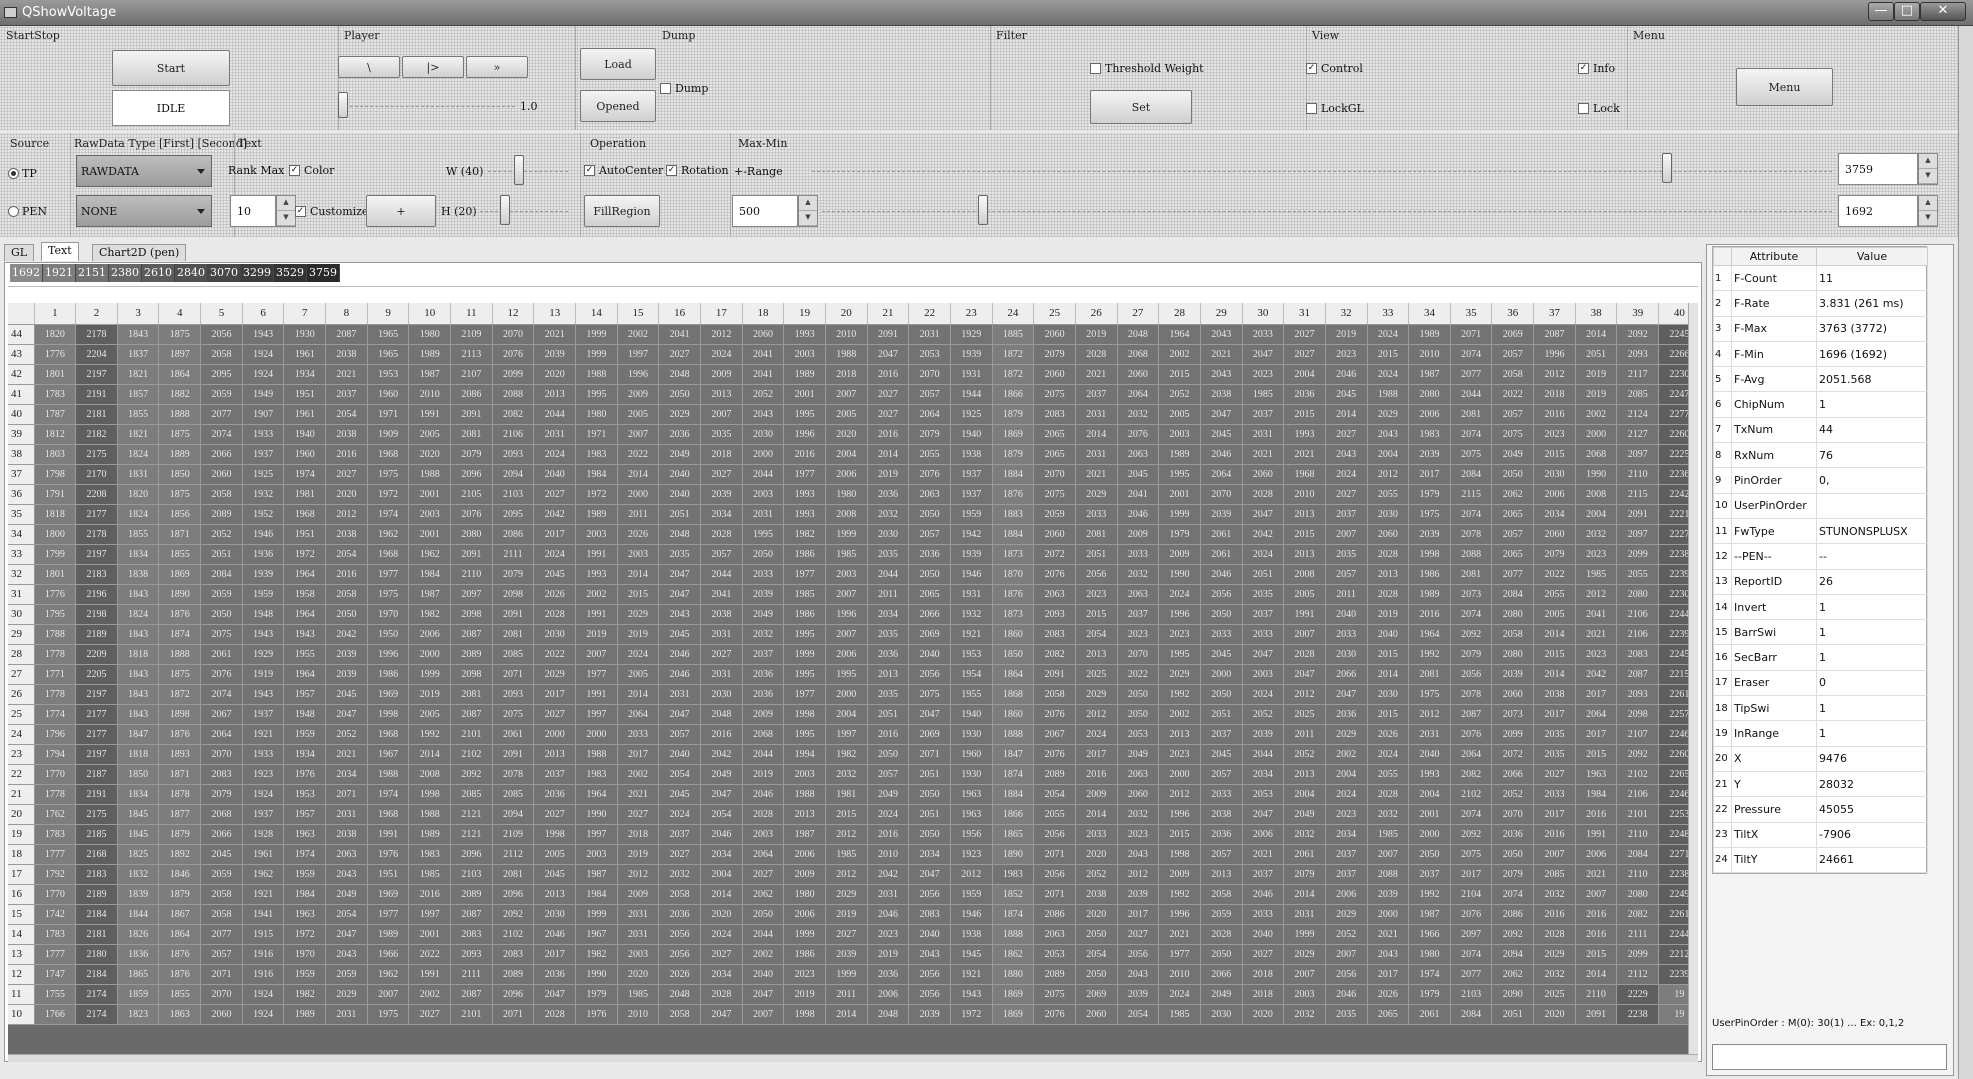 The height and width of the screenshot is (1079, 1973). What do you see at coordinates (971, 894) in the screenshot?
I see `grid-cell: 1959` at bounding box center [971, 894].